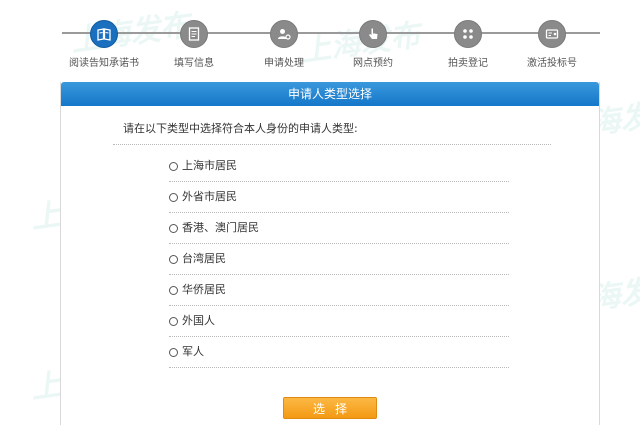 This screenshot has width=640, height=425. What do you see at coordinates (194, 34) in the screenshot?
I see `form-icon` at bounding box center [194, 34].